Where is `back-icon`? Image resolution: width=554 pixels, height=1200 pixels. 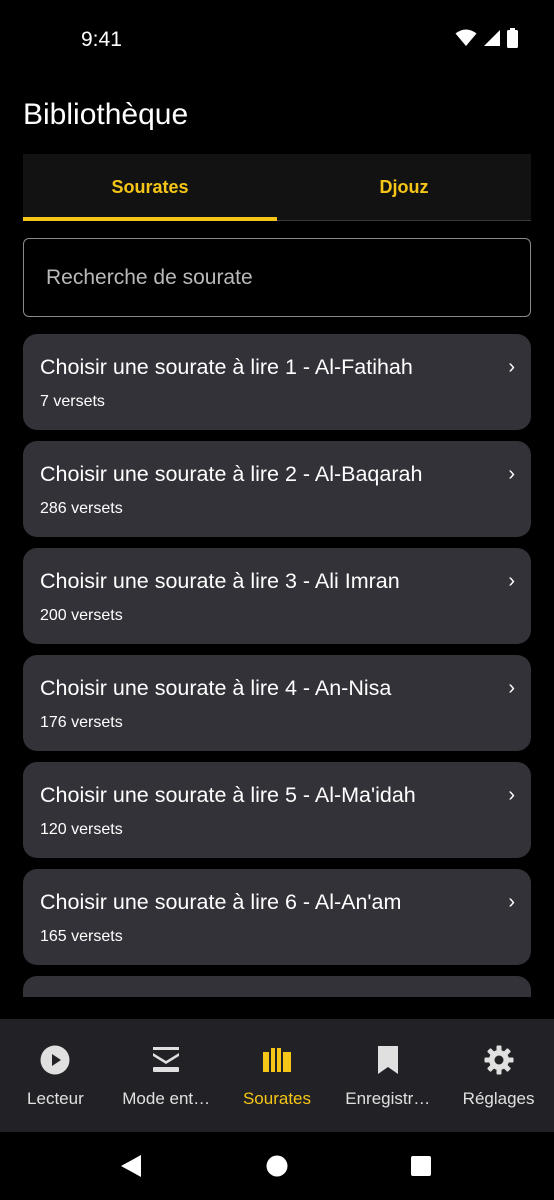 back-icon is located at coordinates (131, 1166).